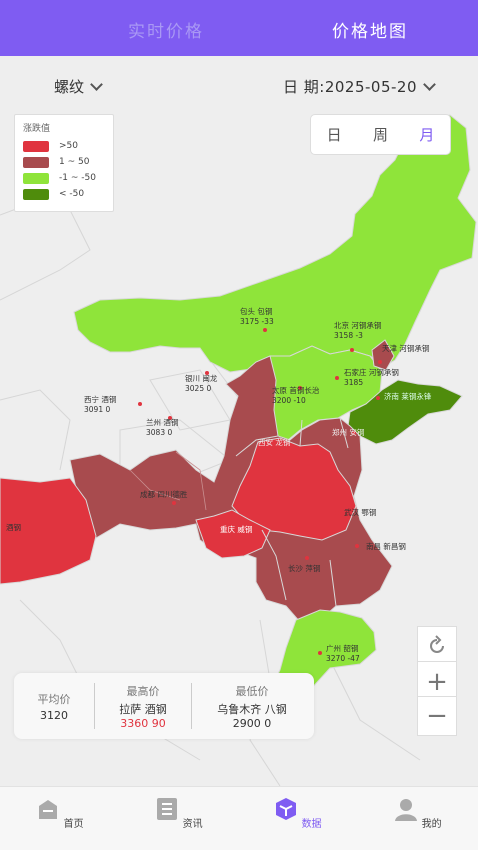 Image resolution: width=478 pixels, height=850 pixels. I want to click on top-tab-bar: 实时价格 价格地图, so click(239, 28).